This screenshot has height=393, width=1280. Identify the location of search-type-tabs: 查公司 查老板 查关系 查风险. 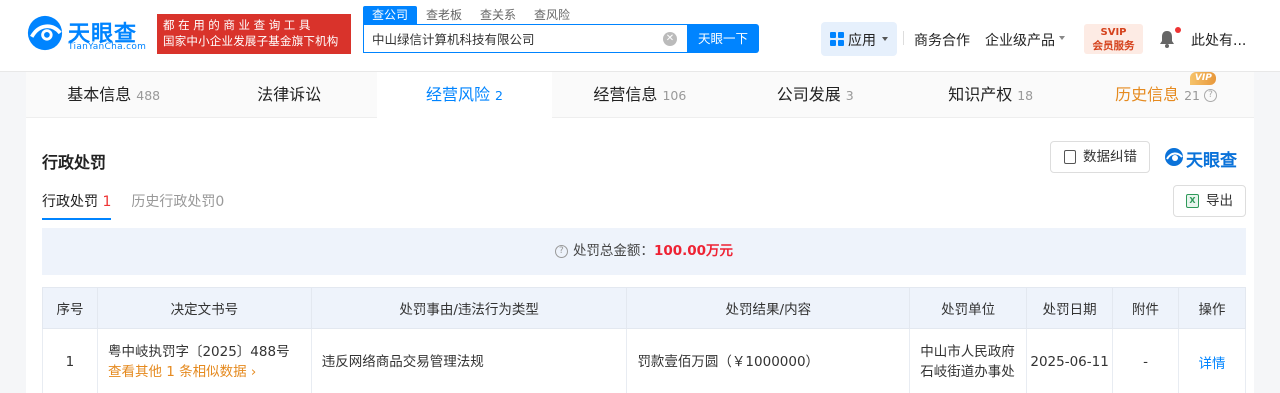
(471, 15).